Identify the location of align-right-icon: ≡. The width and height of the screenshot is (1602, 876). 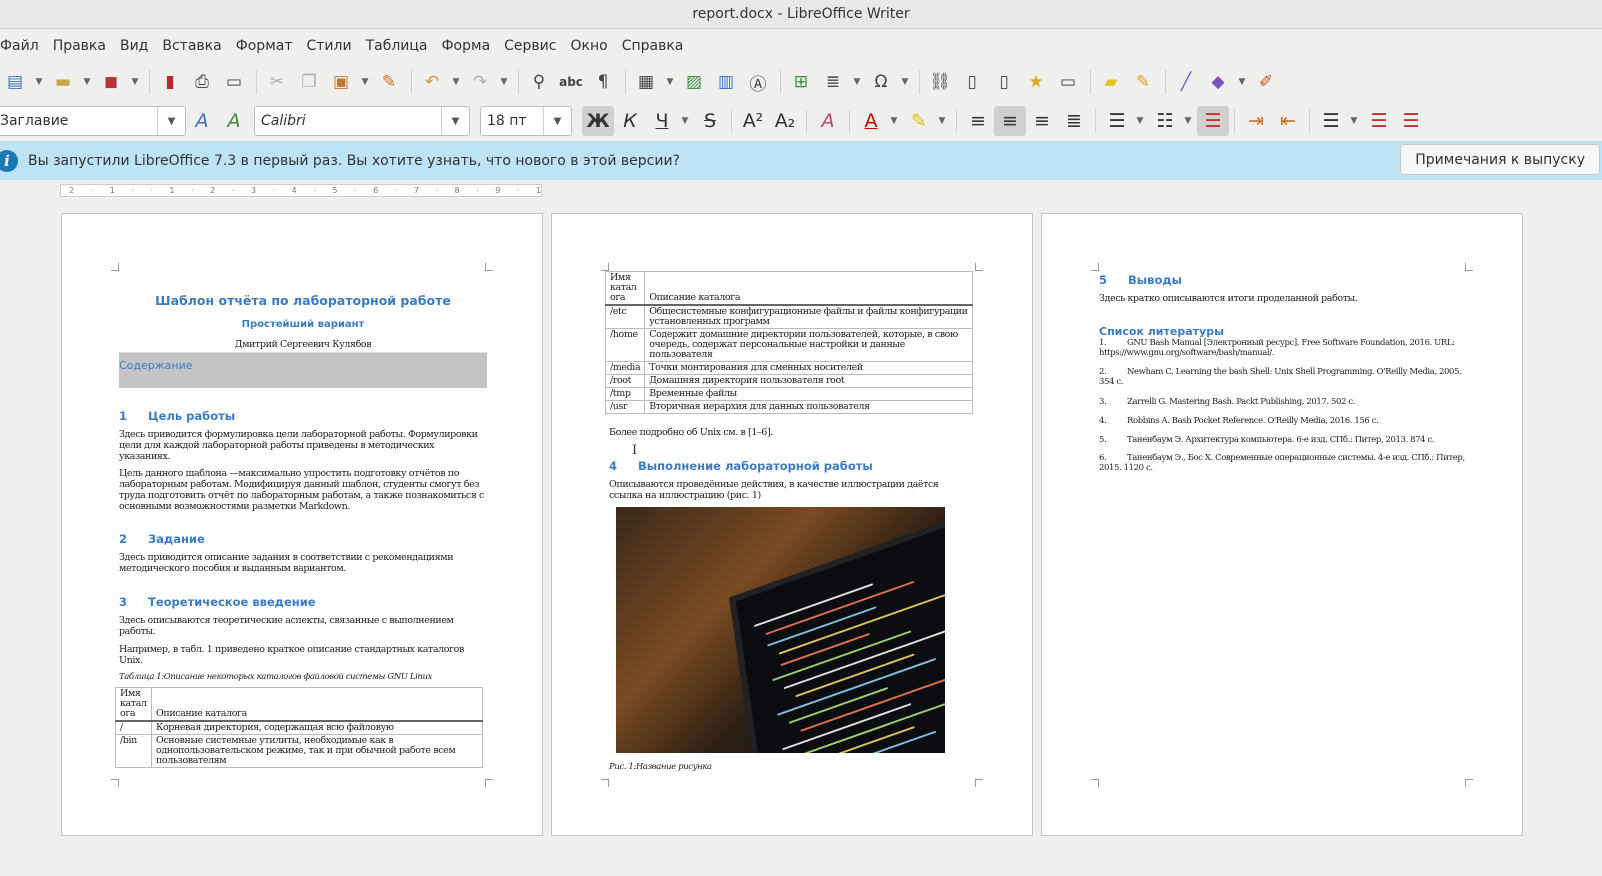
(1042, 121).